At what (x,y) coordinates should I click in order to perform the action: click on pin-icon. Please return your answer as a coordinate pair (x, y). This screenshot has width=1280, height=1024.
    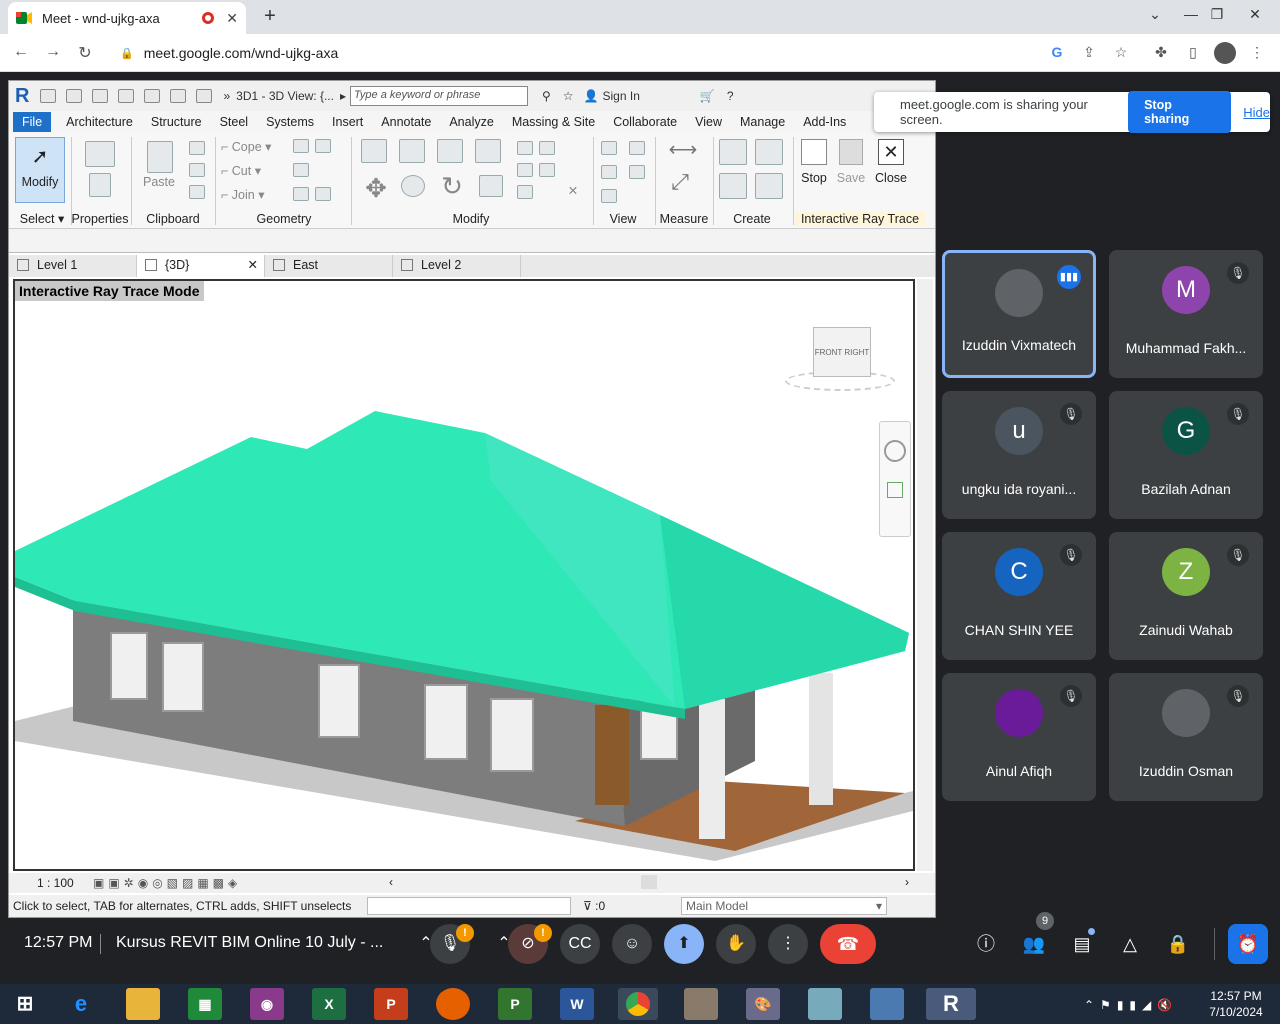
    Looking at the image, I should click on (525, 192).